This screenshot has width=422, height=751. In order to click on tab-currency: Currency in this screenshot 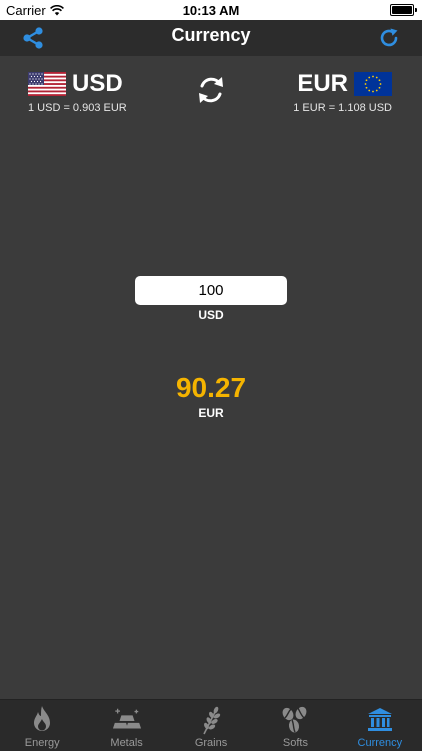, I will do `click(380, 725)`.